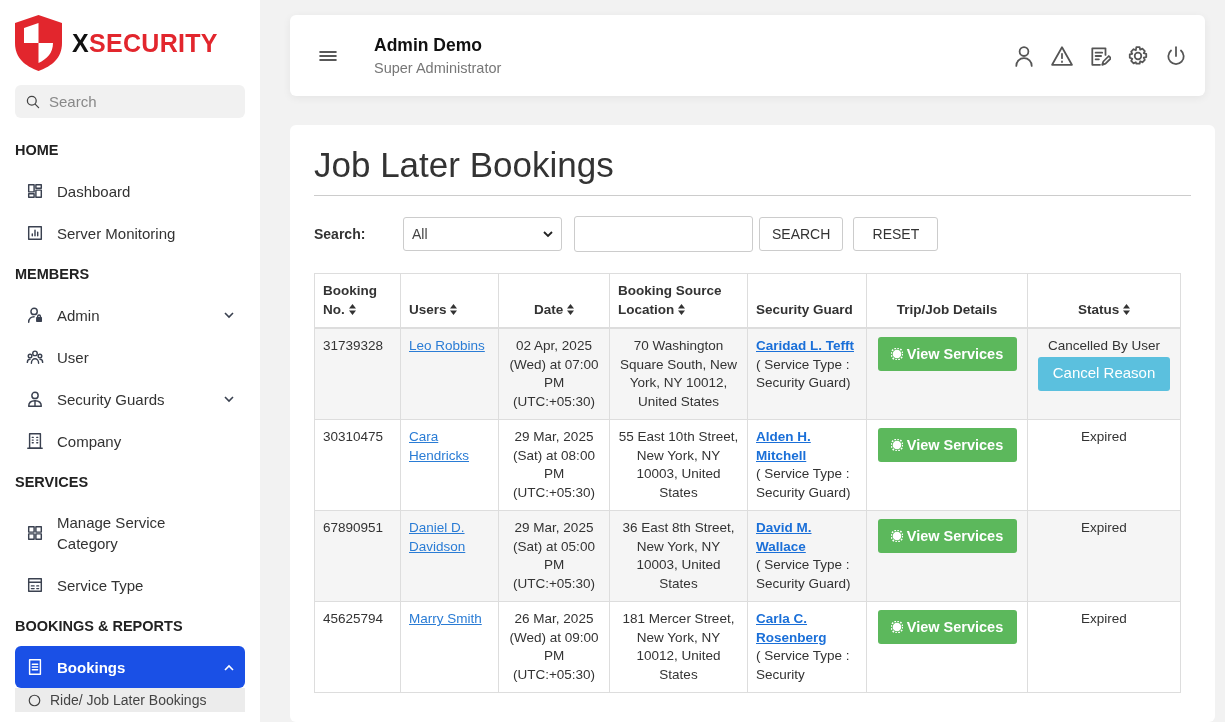 The height and width of the screenshot is (722, 1225). I want to click on sidebar-subitem: Ride/ Job Later Bookings, so click(130, 700).